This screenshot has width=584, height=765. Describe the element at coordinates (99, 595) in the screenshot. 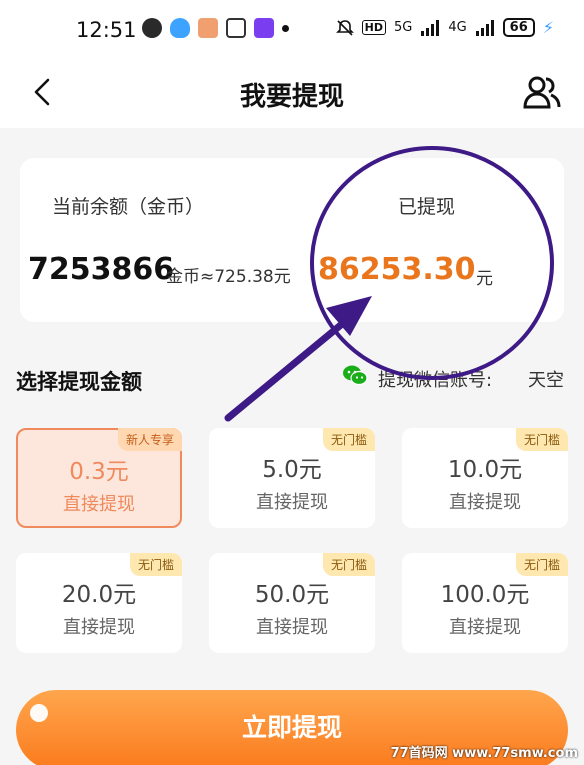

I see `option-amount: 20.0元` at that location.